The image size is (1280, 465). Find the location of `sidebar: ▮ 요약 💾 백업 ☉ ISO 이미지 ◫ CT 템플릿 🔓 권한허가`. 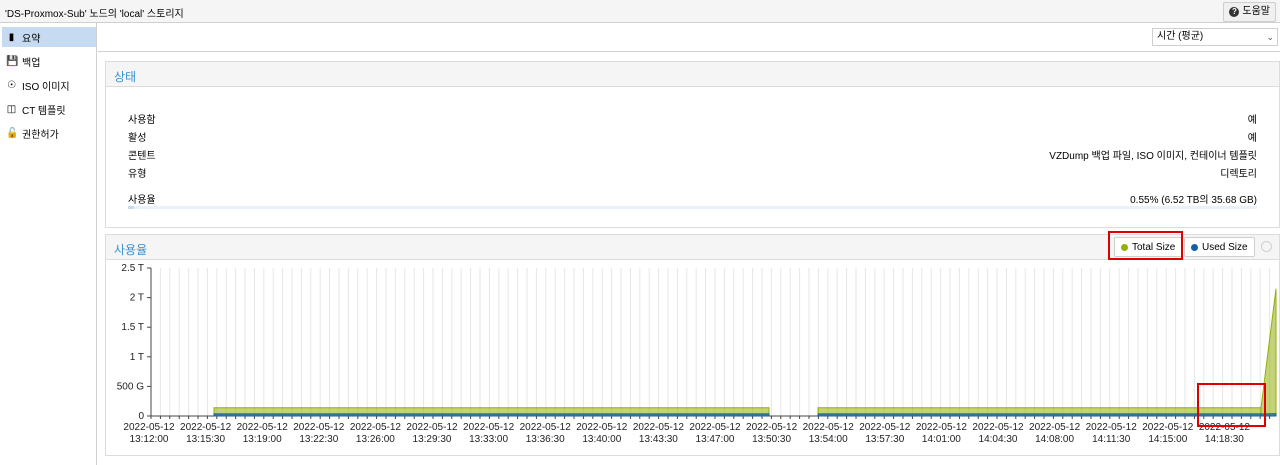

sidebar: ▮ 요약 💾 백업 ☉ ISO 이미지 ◫ CT 템플릿 🔓 권한허가 is located at coordinates (48, 244).